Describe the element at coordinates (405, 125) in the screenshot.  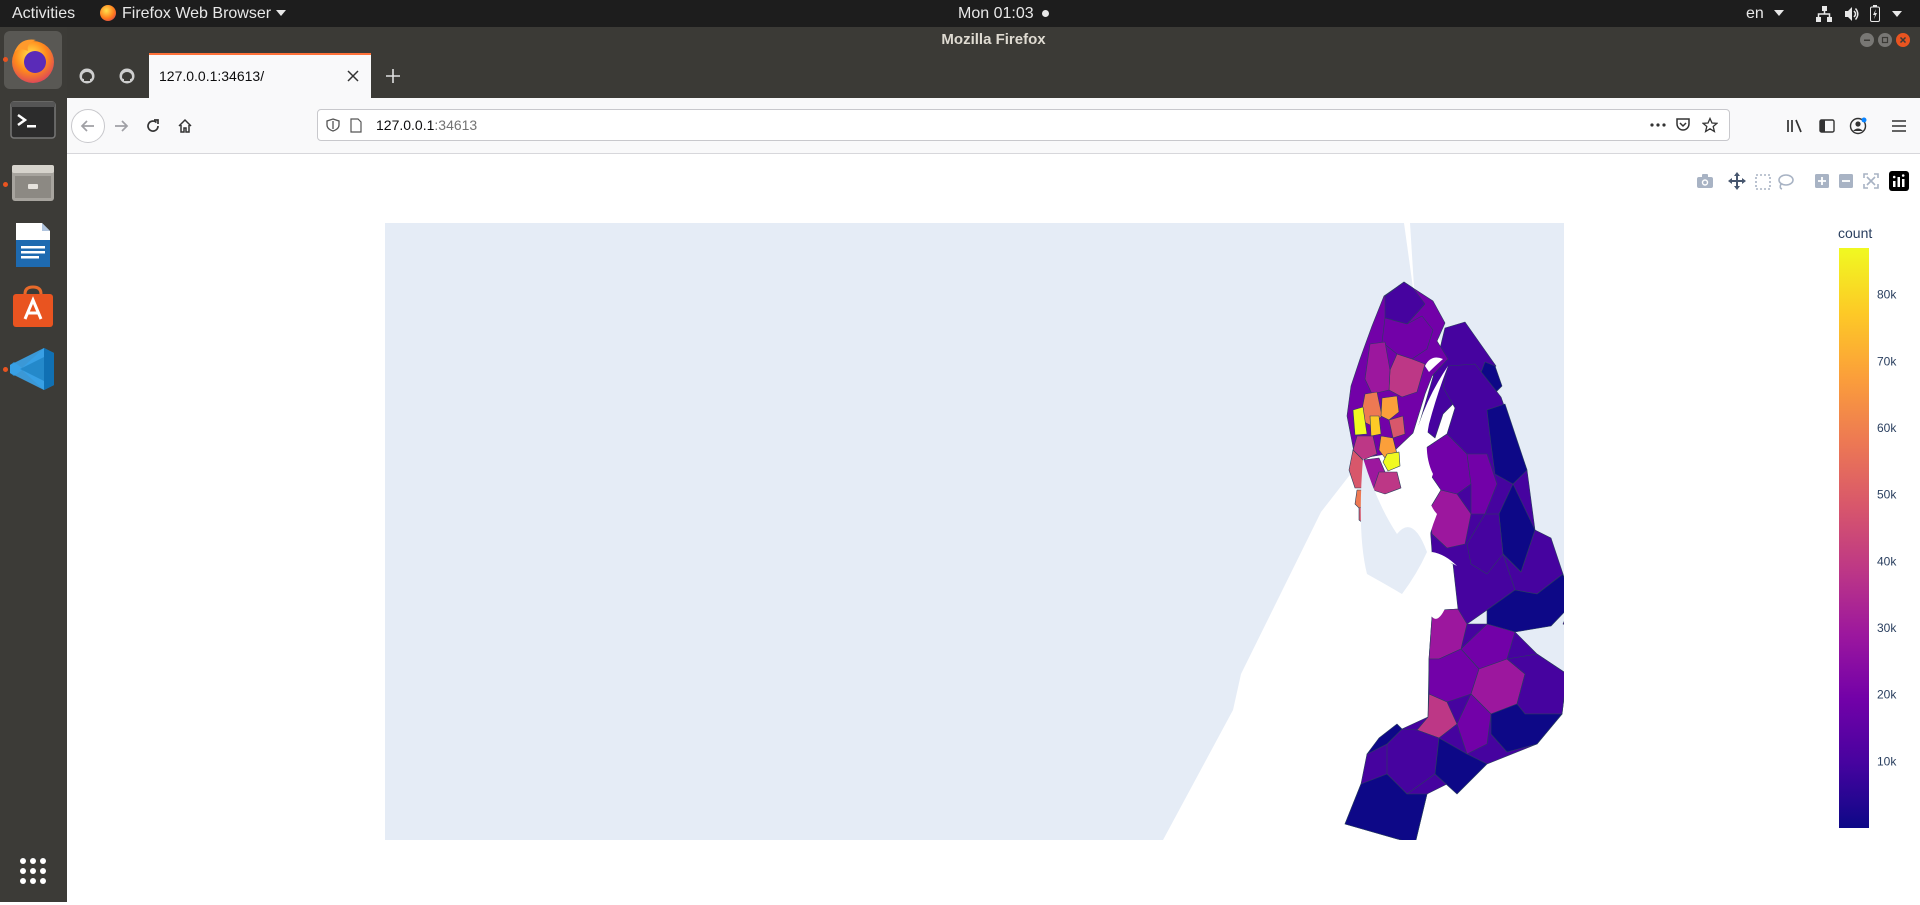
I see `url-host: 127.0.0.1` at that location.